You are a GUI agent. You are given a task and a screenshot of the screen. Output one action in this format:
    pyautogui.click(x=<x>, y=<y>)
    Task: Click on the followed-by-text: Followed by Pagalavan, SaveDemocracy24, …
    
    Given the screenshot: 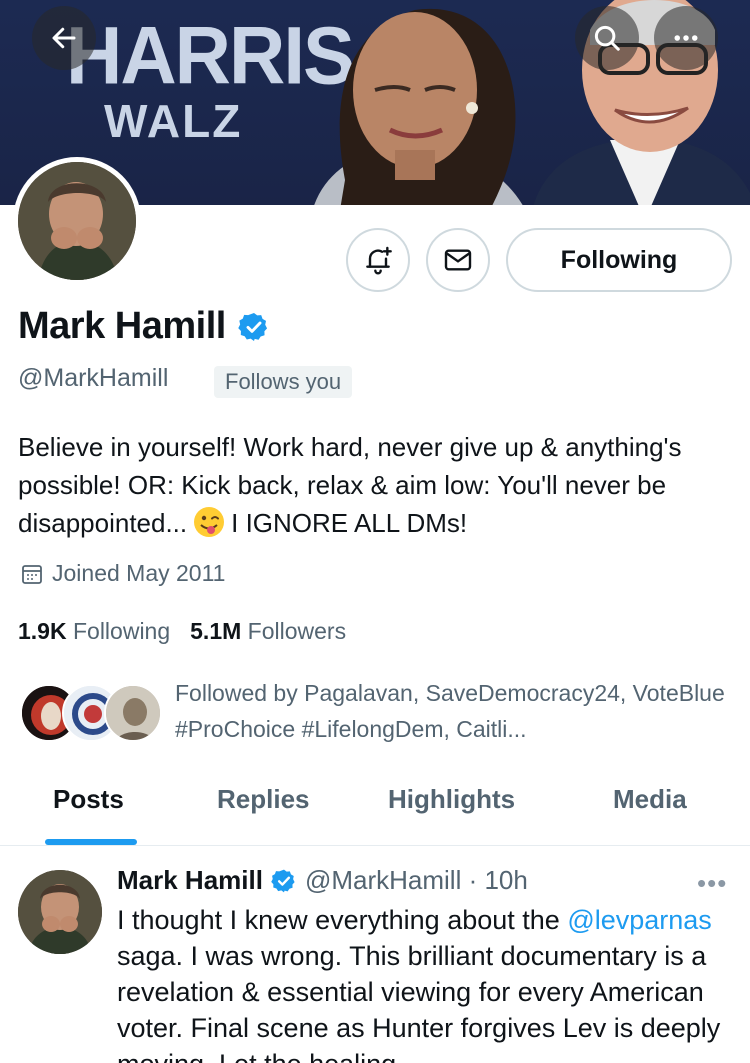 What is the action you would take?
    pyautogui.click(x=455, y=711)
    